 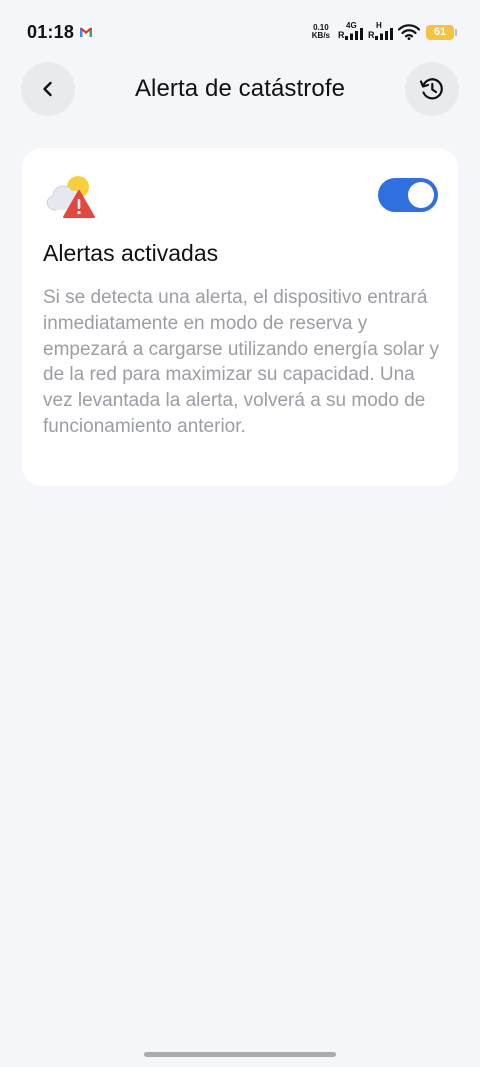 What do you see at coordinates (240, 90) in the screenshot?
I see `top-app-bar: Alerta de catástrofe` at bounding box center [240, 90].